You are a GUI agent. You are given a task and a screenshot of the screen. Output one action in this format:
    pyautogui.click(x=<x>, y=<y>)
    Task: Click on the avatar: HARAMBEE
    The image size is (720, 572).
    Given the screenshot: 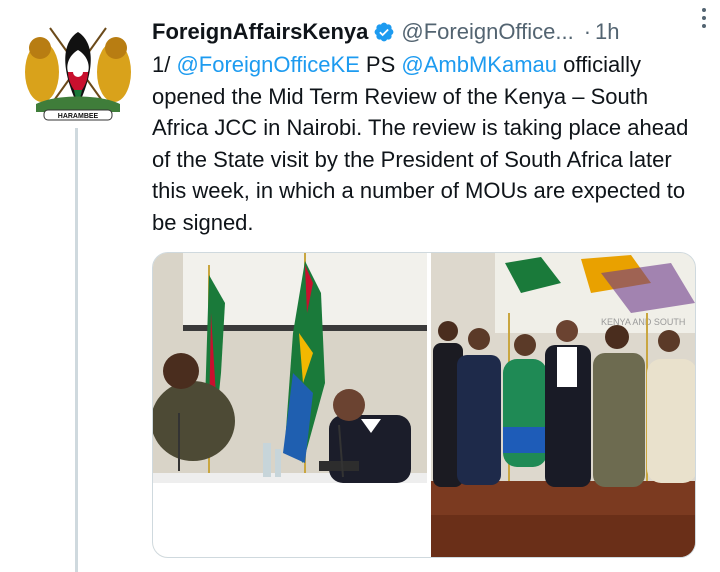 What is the action you would take?
    pyautogui.click(x=78, y=72)
    